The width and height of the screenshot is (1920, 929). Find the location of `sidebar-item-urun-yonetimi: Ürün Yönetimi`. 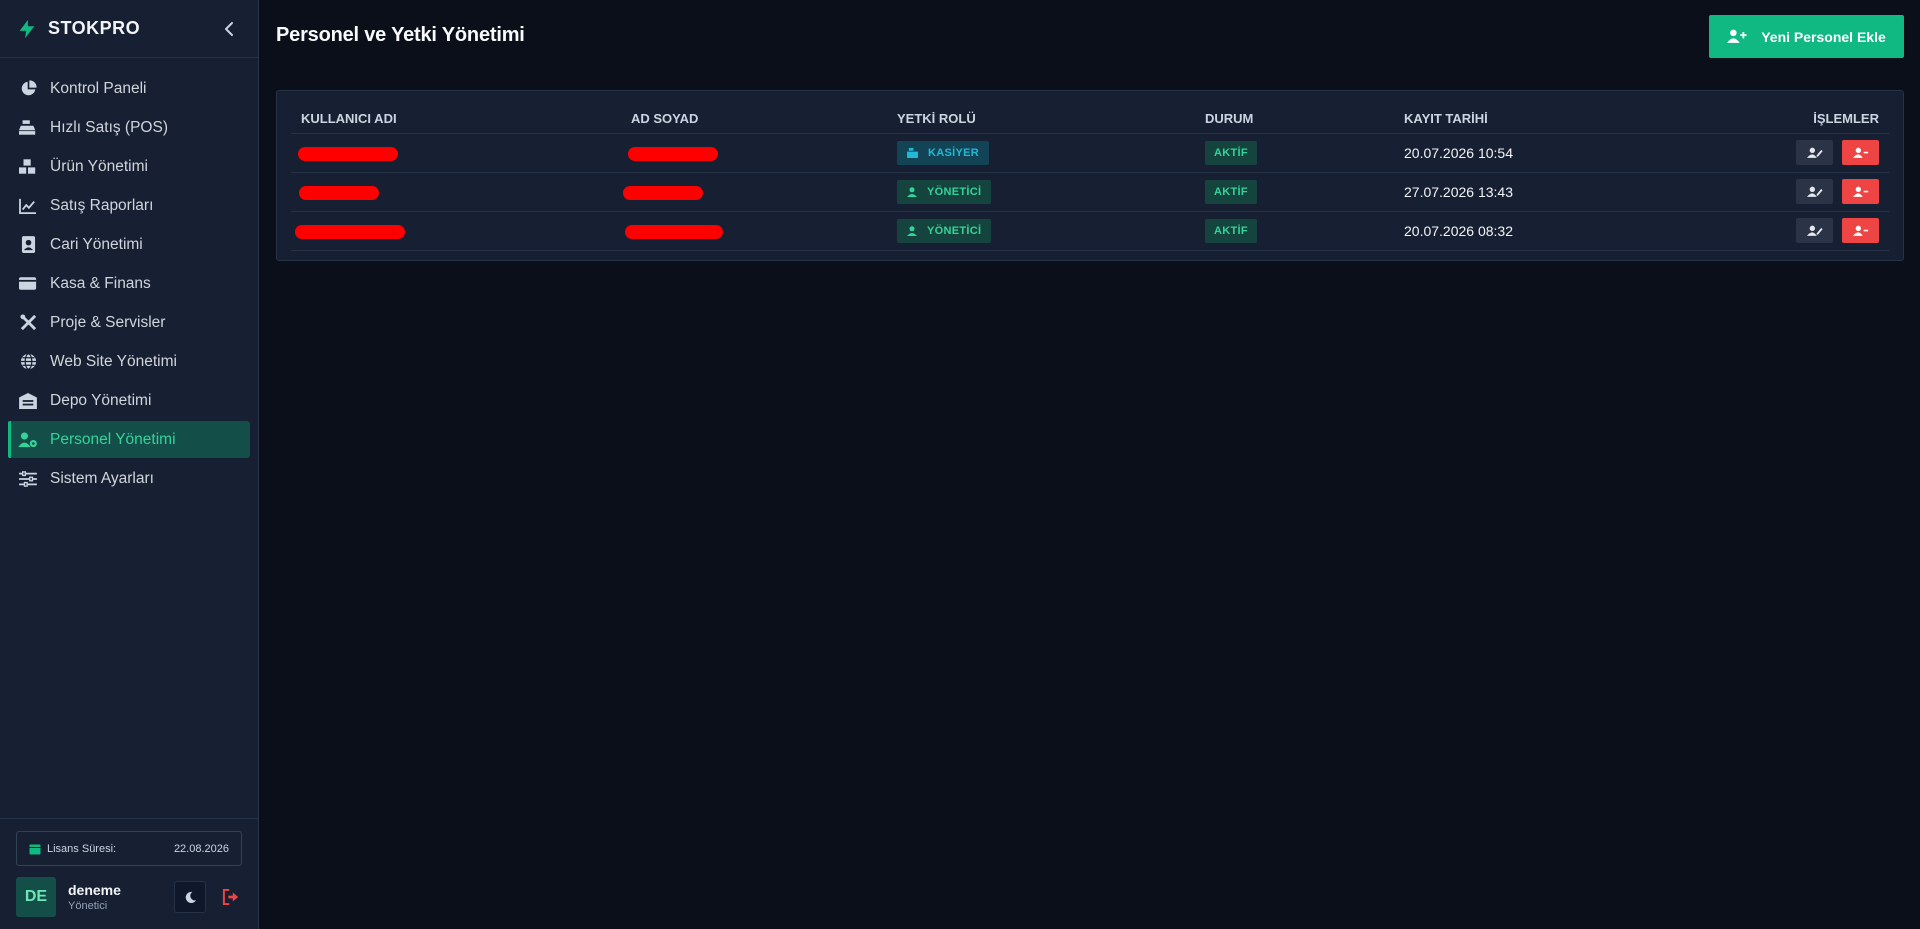

sidebar-item-urun-yonetimi: Ürün Yönetimi is located at coordinates (129, 166).